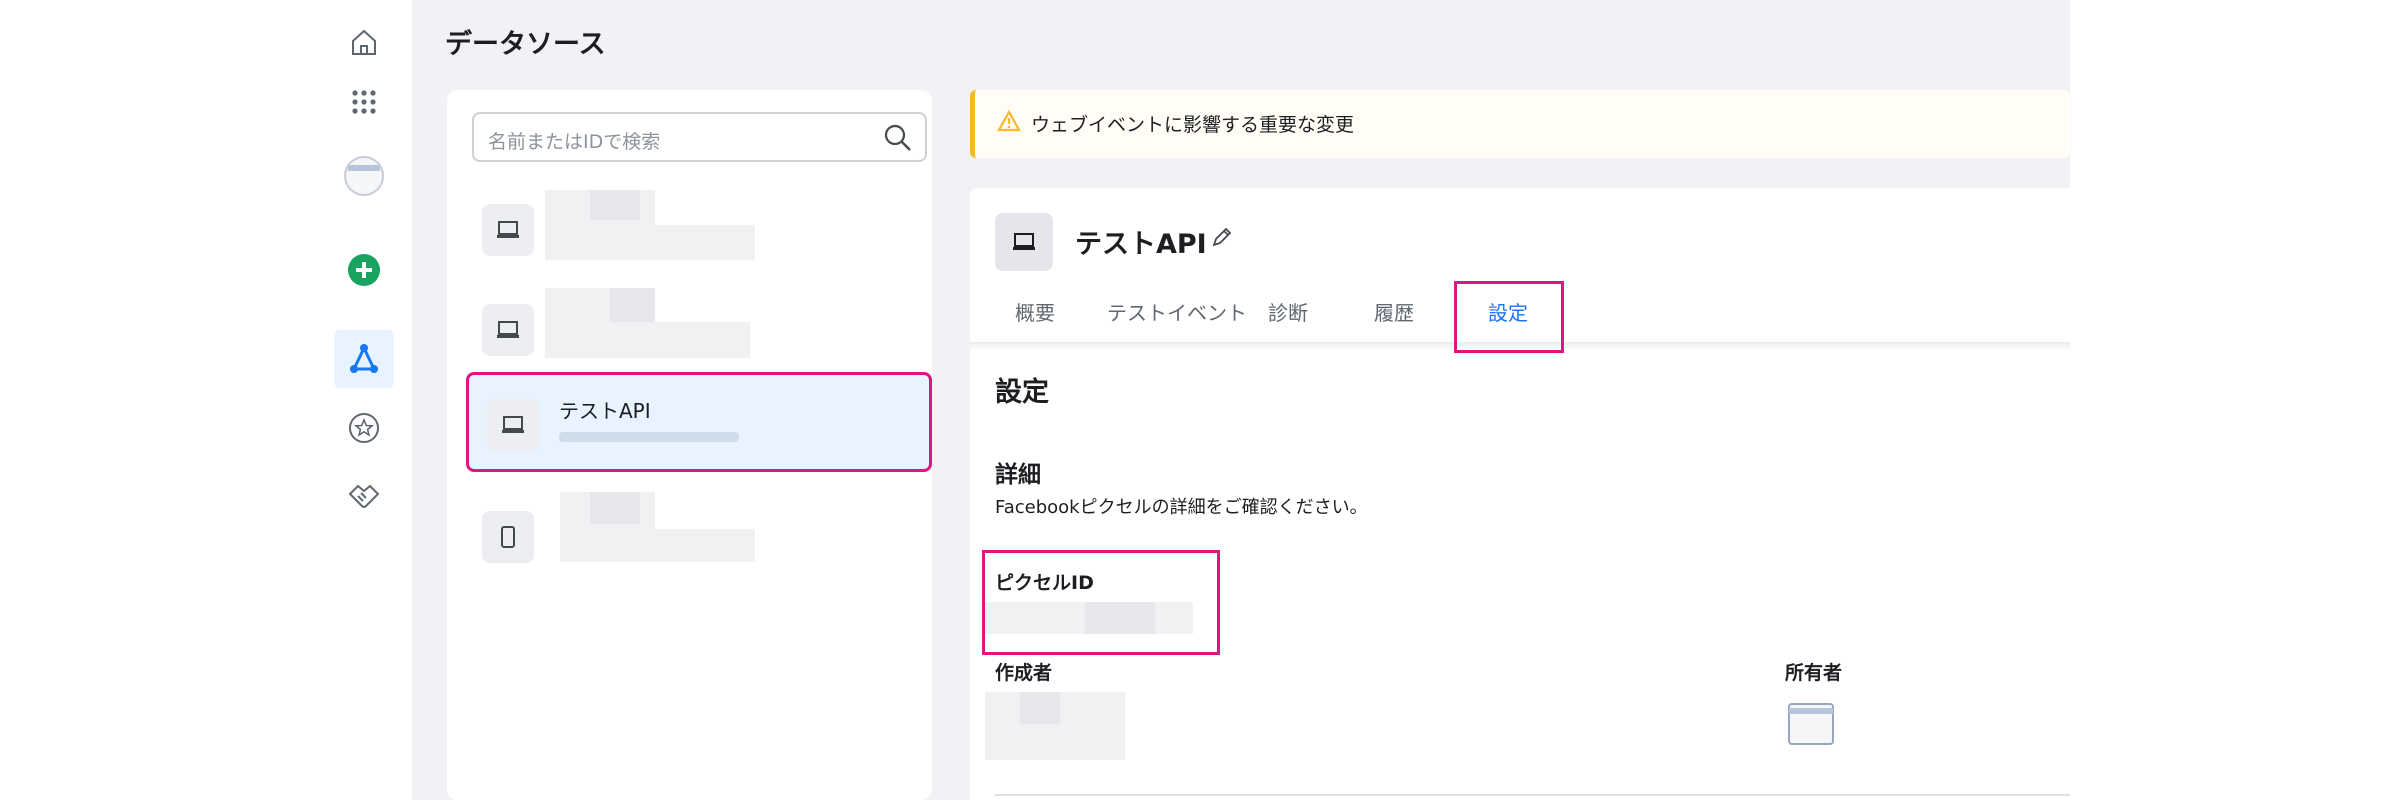 This screenshot has width=2400, height=800. Describe the element at coordinates (1035, 311) in the screenshot. I see `tab-overview: 概要` at that location.